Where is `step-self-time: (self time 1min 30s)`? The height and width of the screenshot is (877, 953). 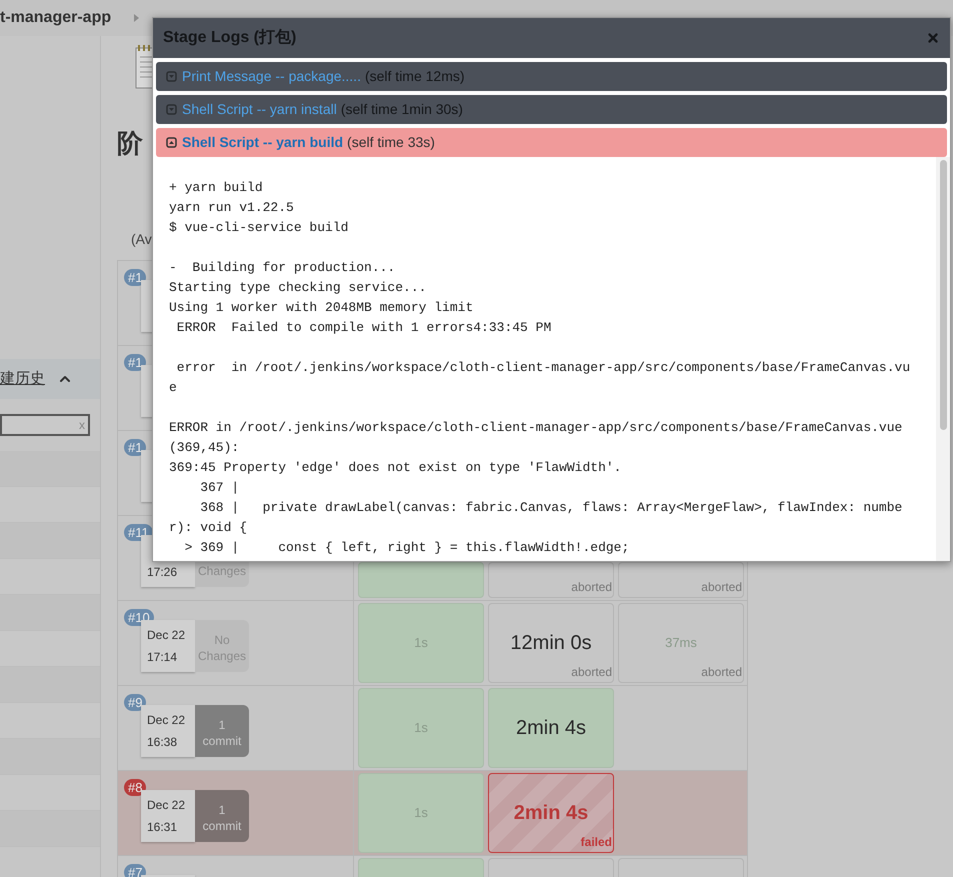 step-self-time: (self time 1min 30s) is located at coordinates (401, 109).